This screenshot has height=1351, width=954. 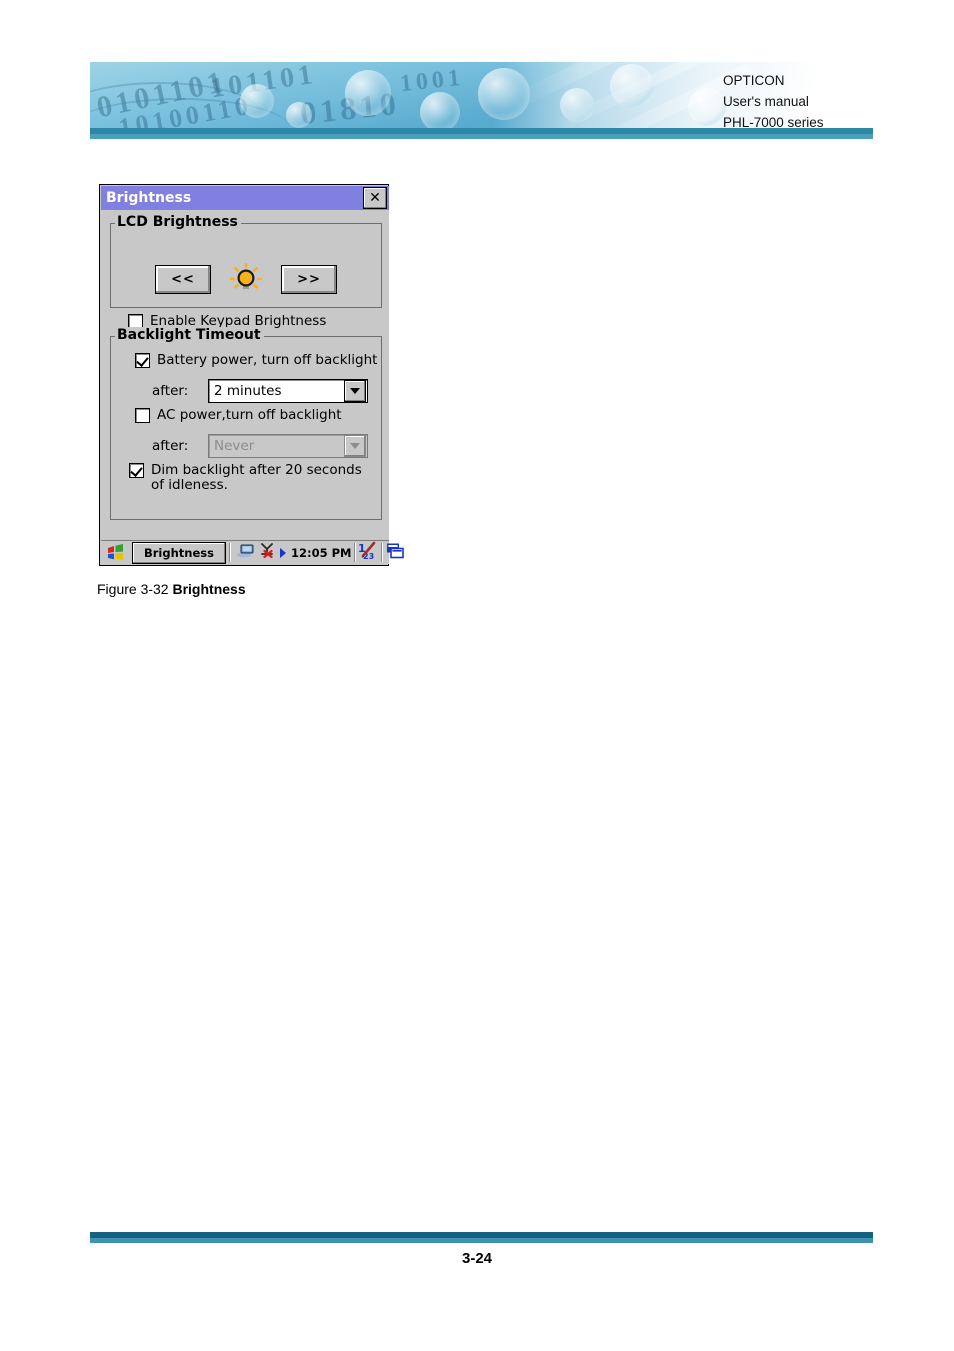 I want to click on device-taskbar: Brightness 12:05 PM 1 23, so click(x=253, y=552).